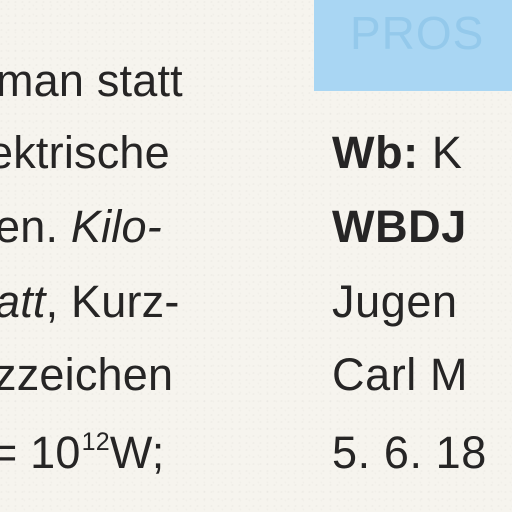  What do you see at coordinates (40, 452) in the screenshot?
I see `left-line-6-prefix-text: = 10` at bounding box center [40, 452].